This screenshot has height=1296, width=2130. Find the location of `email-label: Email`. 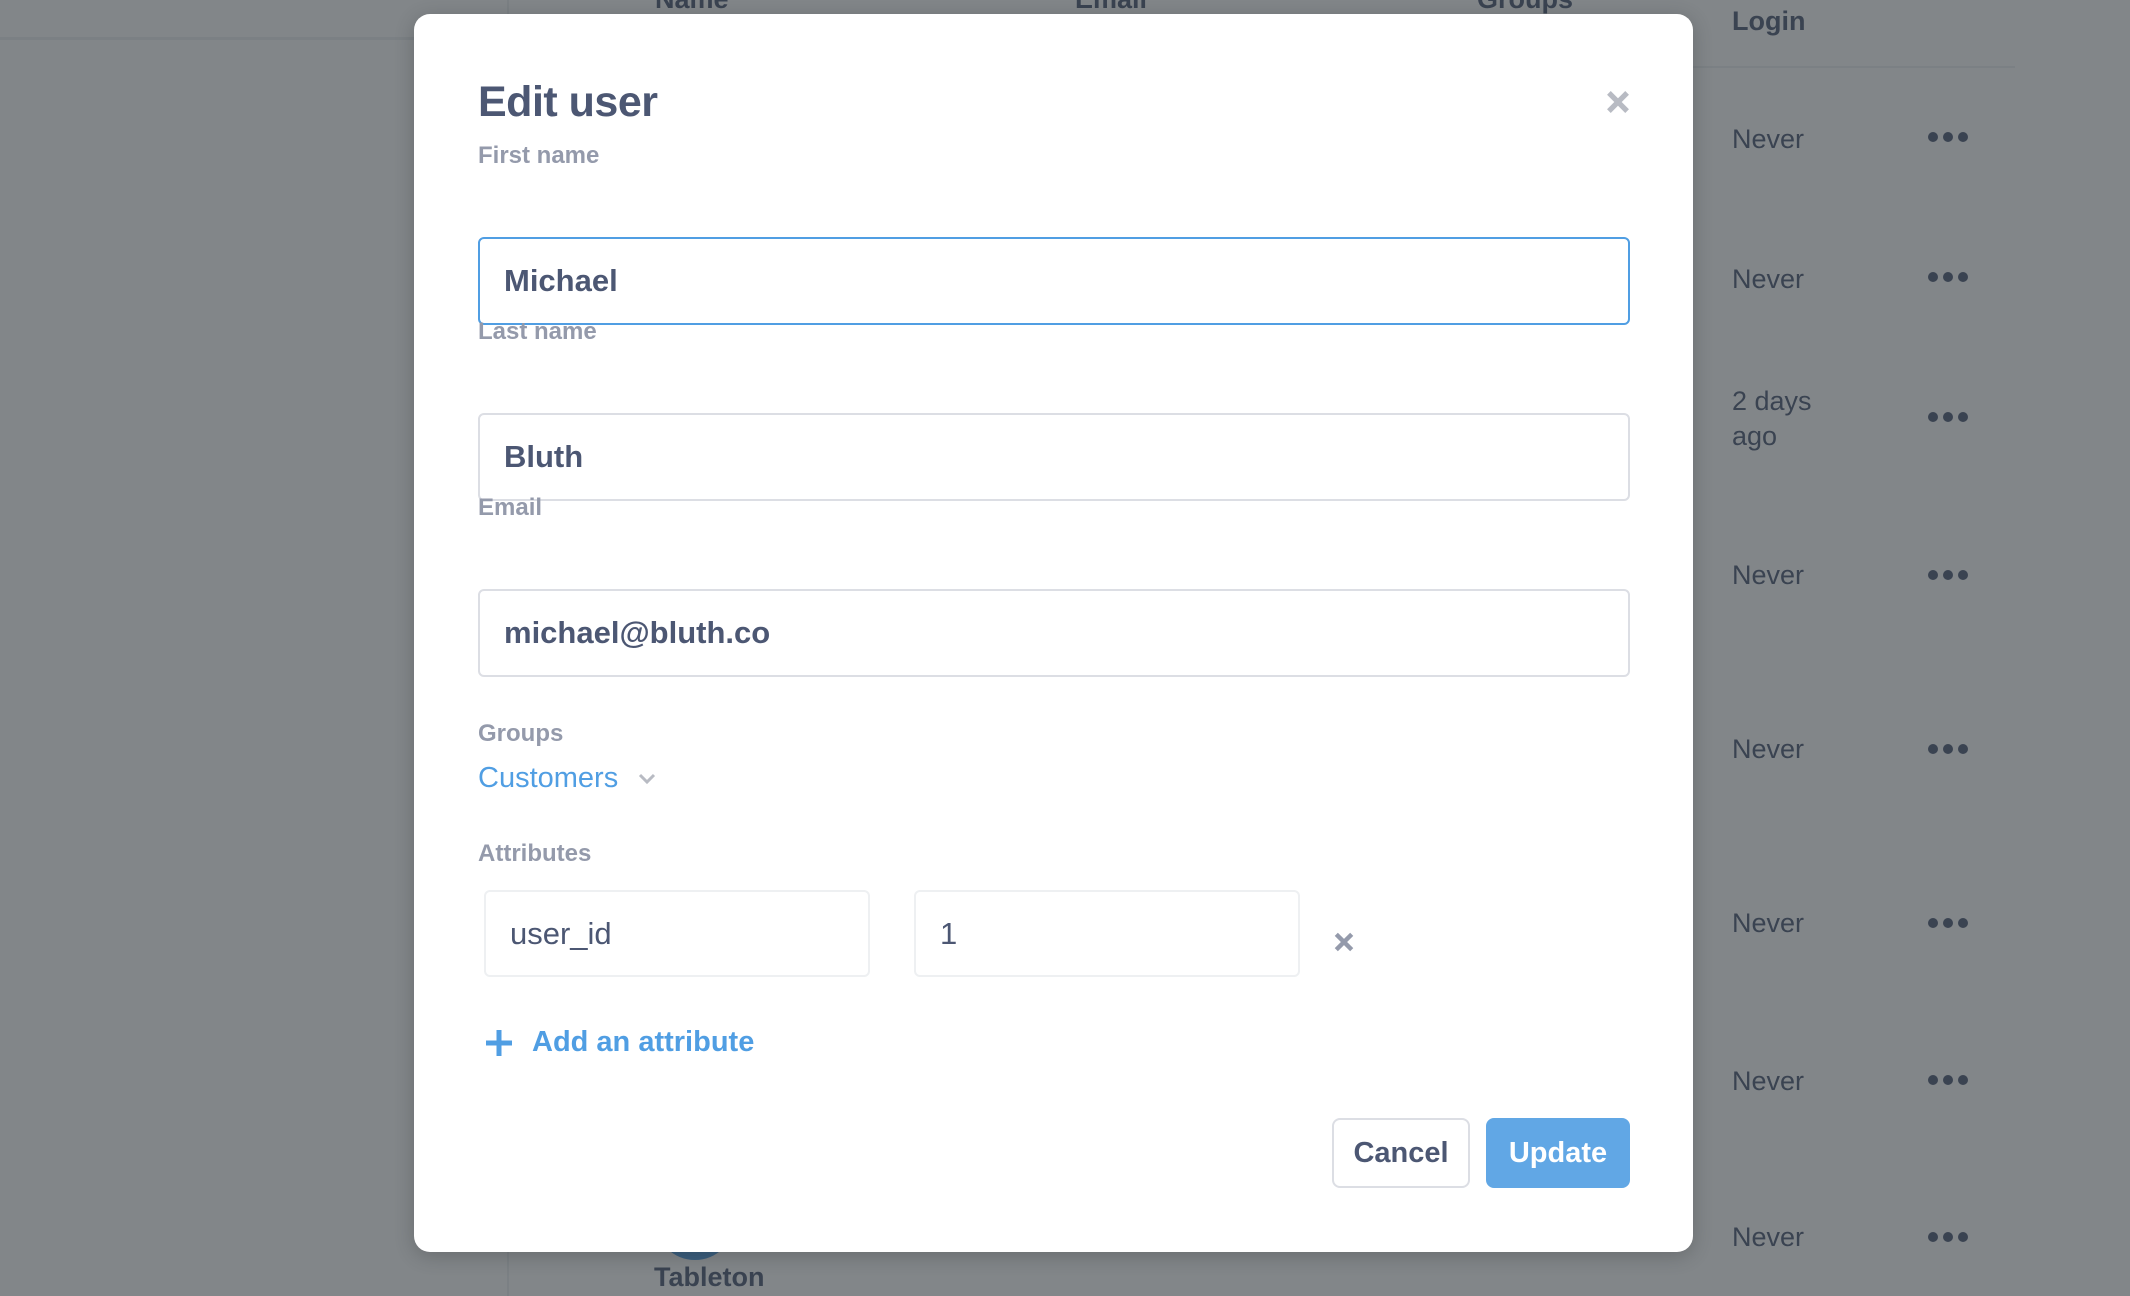

email-label: Email is located at coordinates (510, 507).